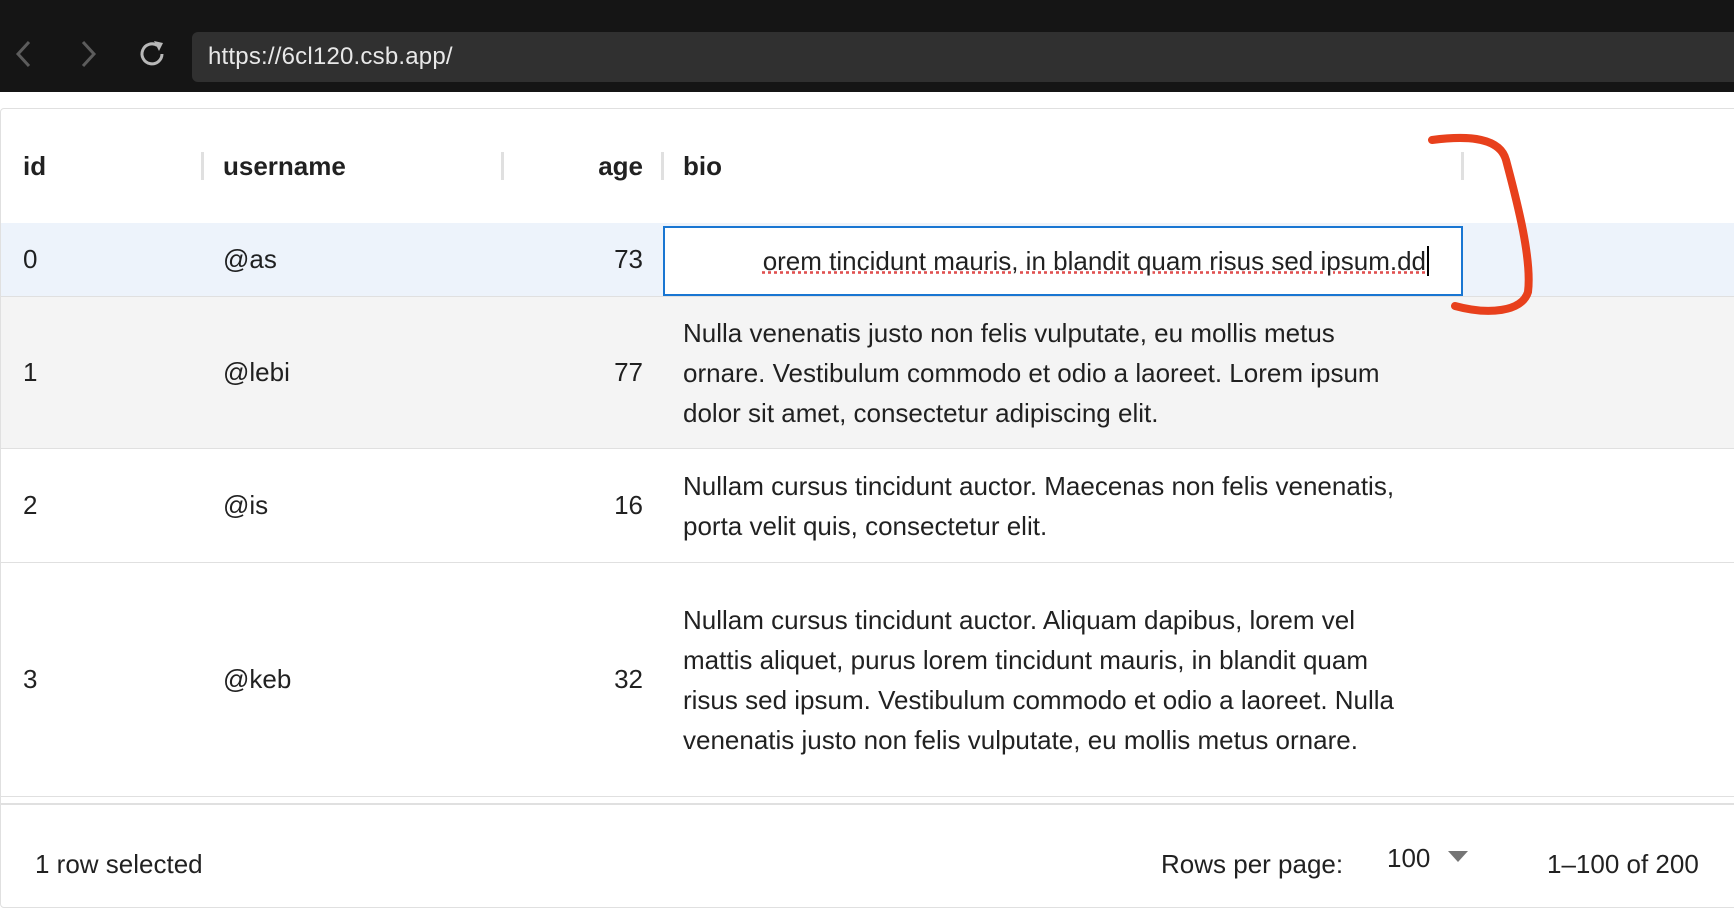 This screenshot has height=915, width=1734. Describe the element at coordinates (628, 259) in the screenshot. I see `cell-age: 73` at that location.